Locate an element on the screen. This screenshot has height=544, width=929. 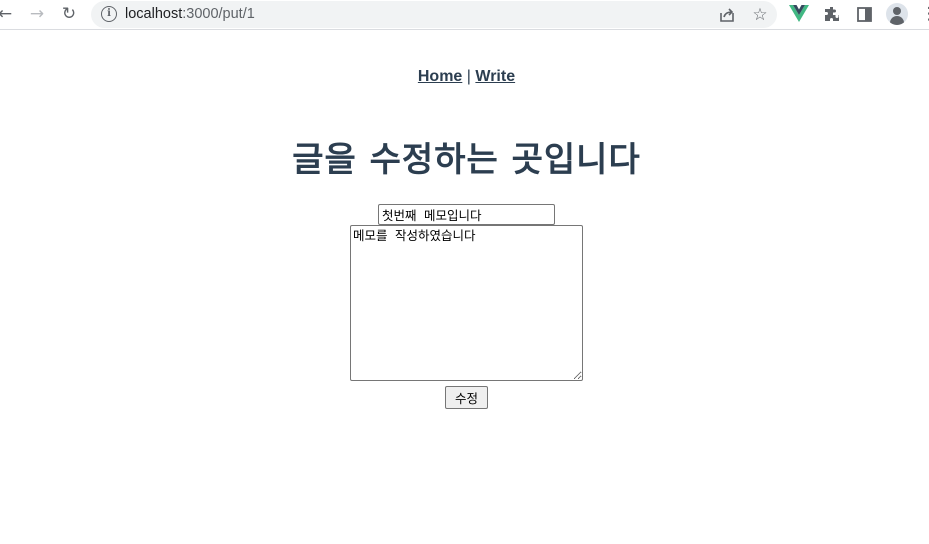
browser-toolbar: ← → ↻ i localhost:3000/put/1 ☆ ⋮ is located at coordinates (464, 15).